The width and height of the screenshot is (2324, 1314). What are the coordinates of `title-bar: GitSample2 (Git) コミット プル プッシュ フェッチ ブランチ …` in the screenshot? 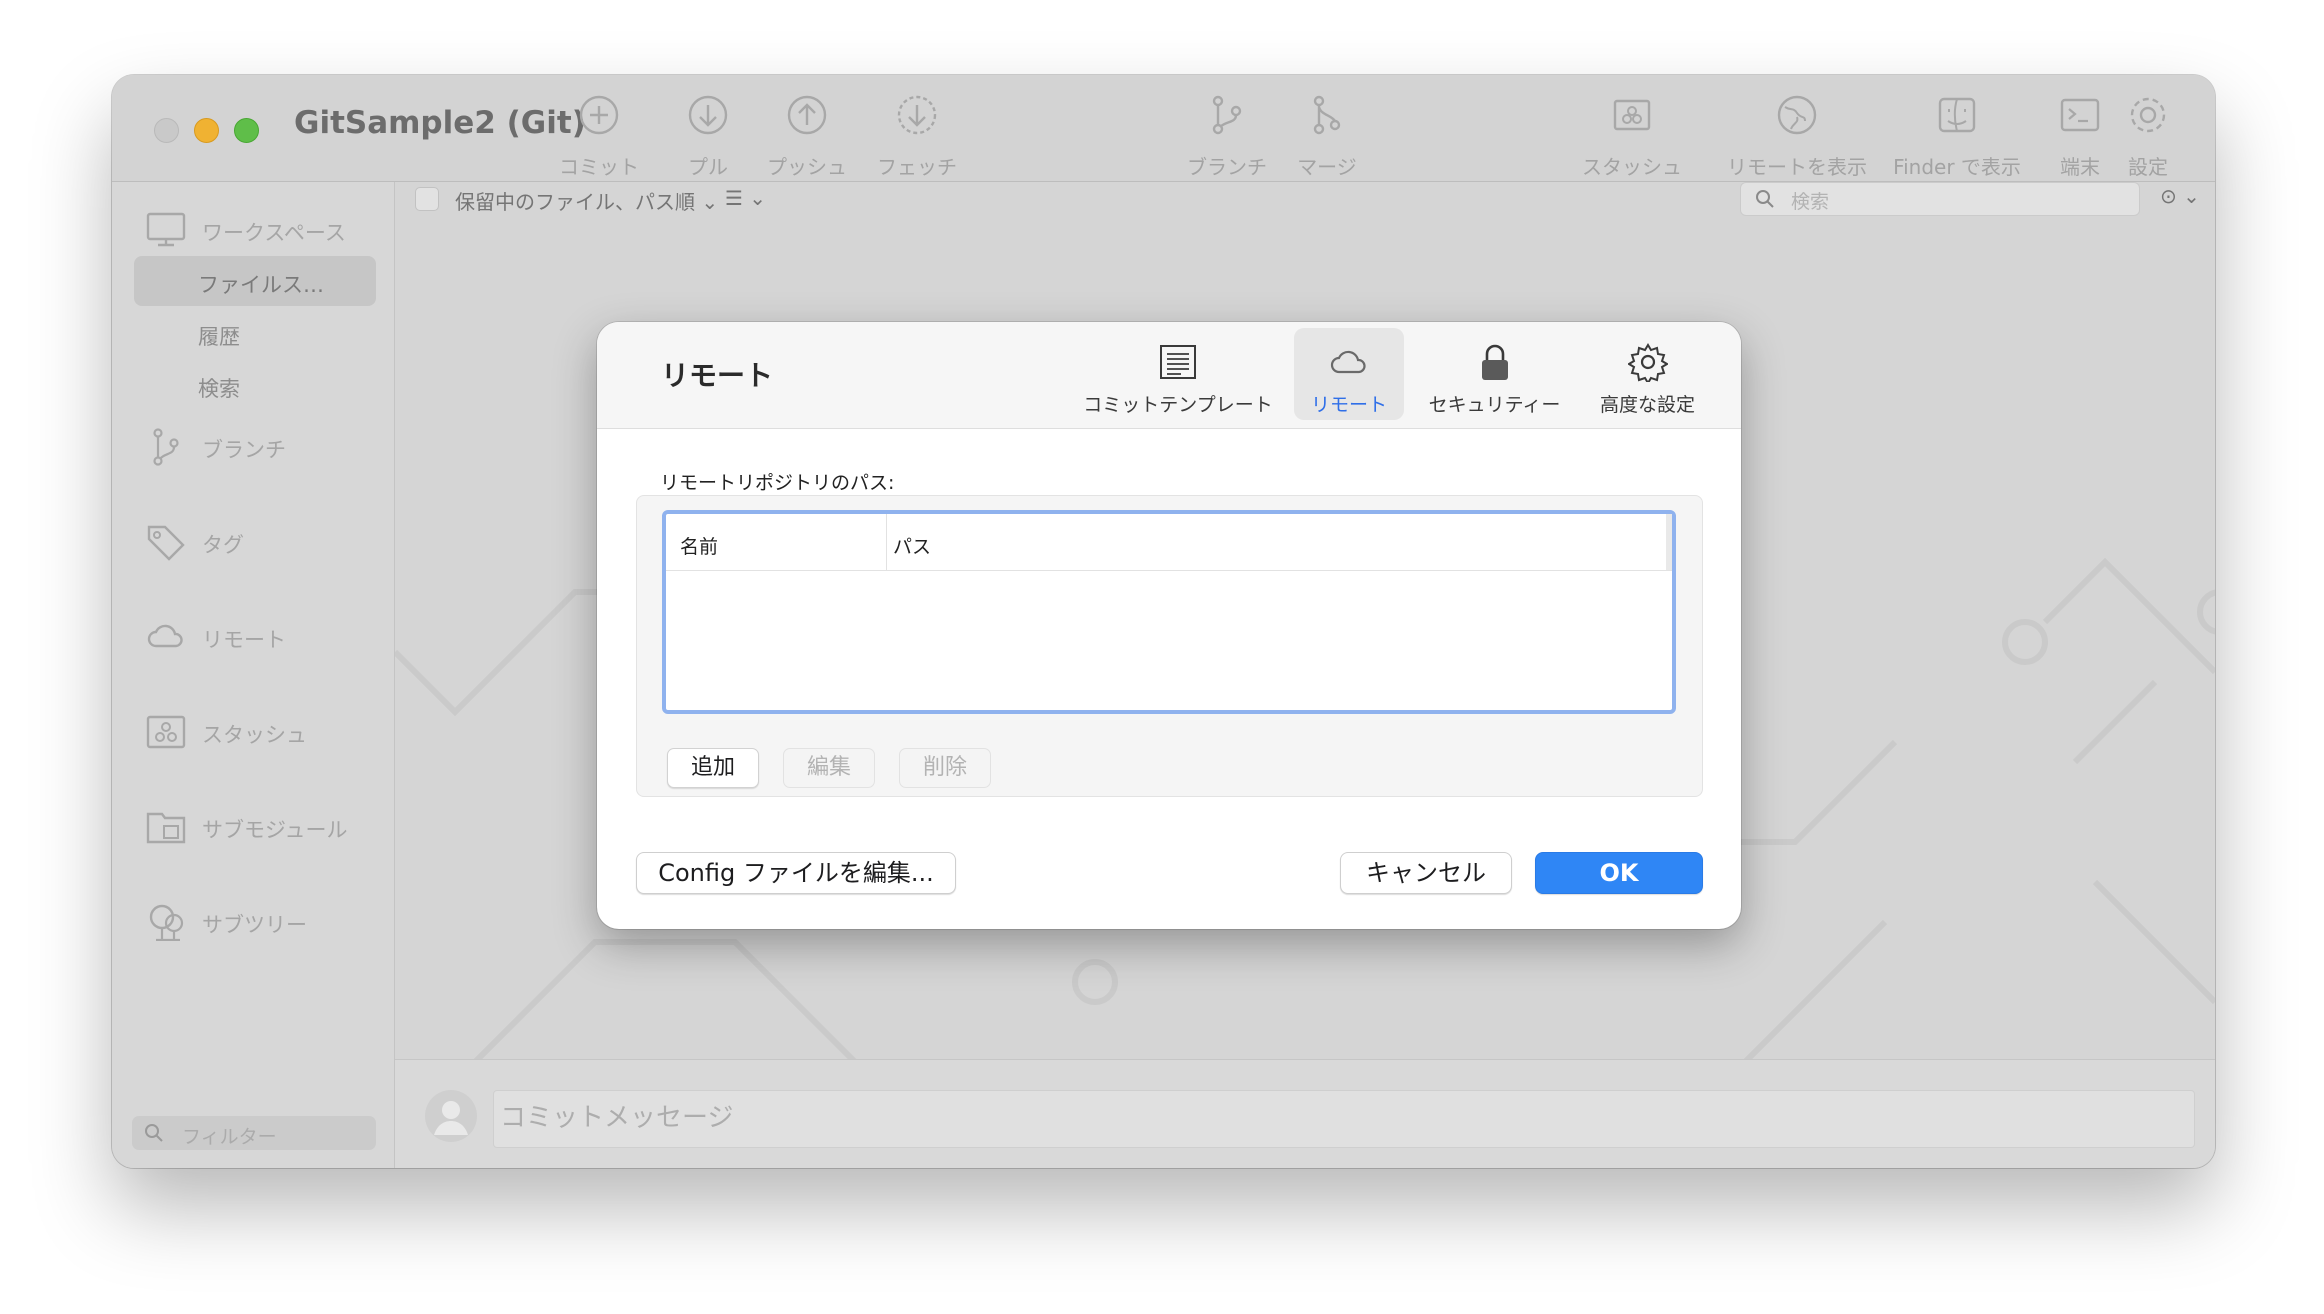 It's located at (1163, 128).